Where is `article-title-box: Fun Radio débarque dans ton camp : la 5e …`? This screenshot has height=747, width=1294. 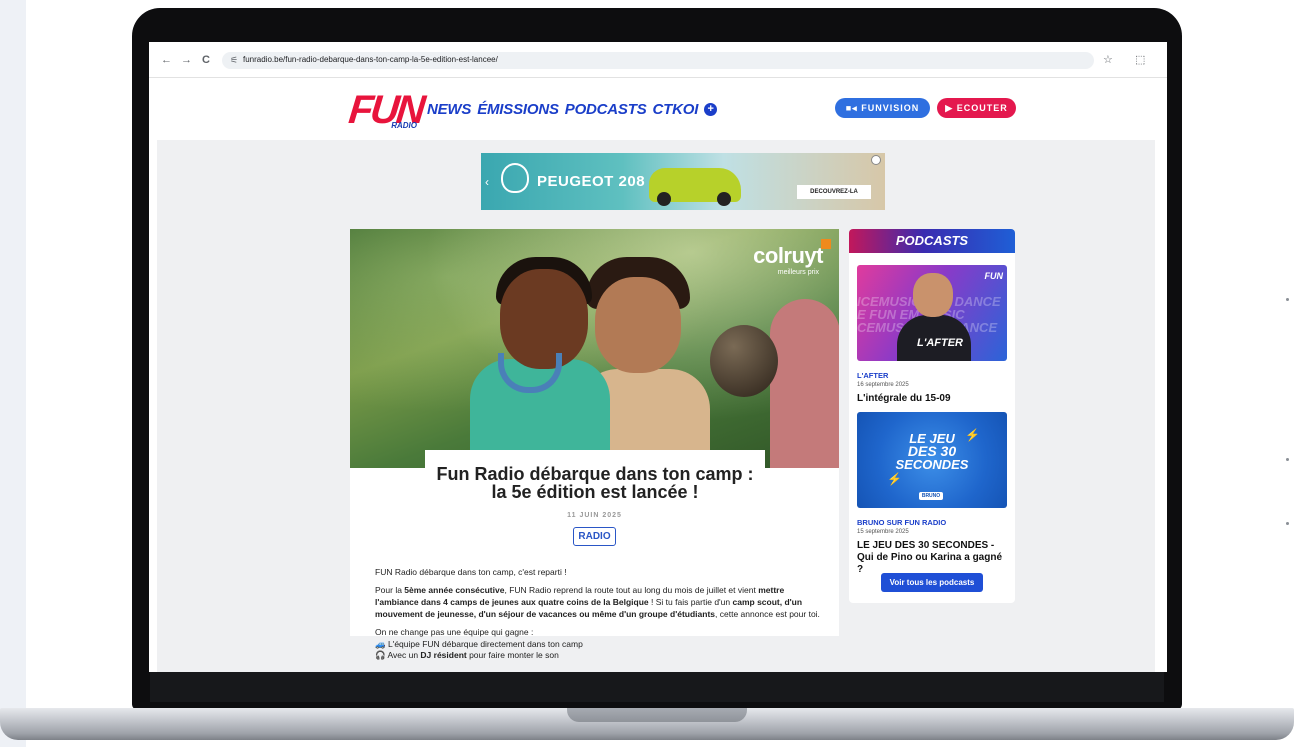
article-title-box: Fun Radio débarque dans ton camp : la 5e … is located at coordinates (595, 480).